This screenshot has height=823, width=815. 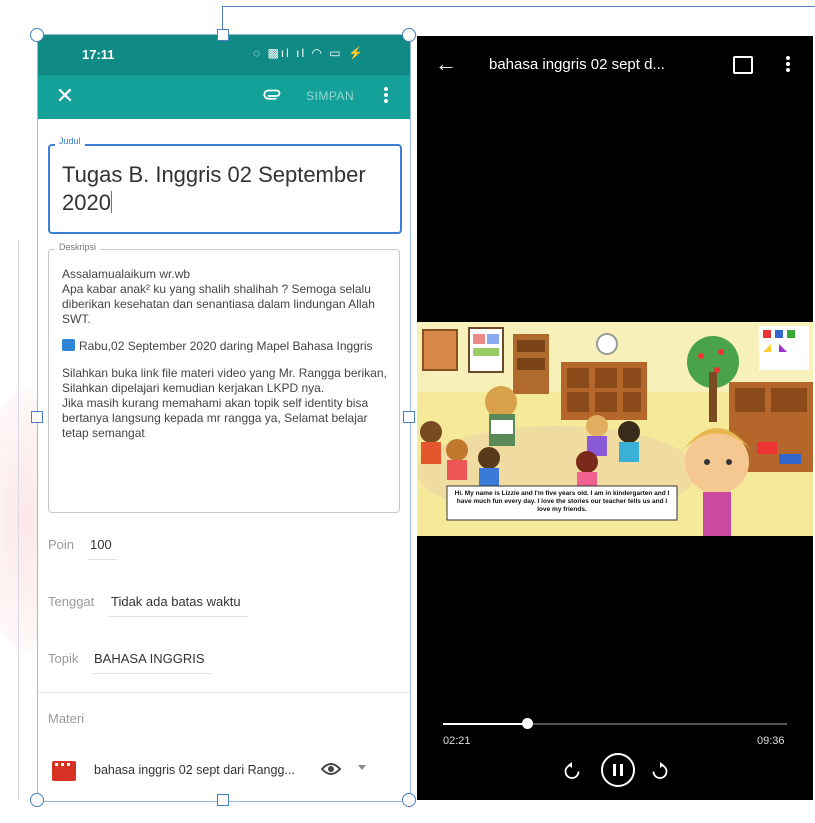 What do you see at coordinates (71, 601) in the screenshot?
I see `due-label: Tenggat` at bounding box center [71, 601].